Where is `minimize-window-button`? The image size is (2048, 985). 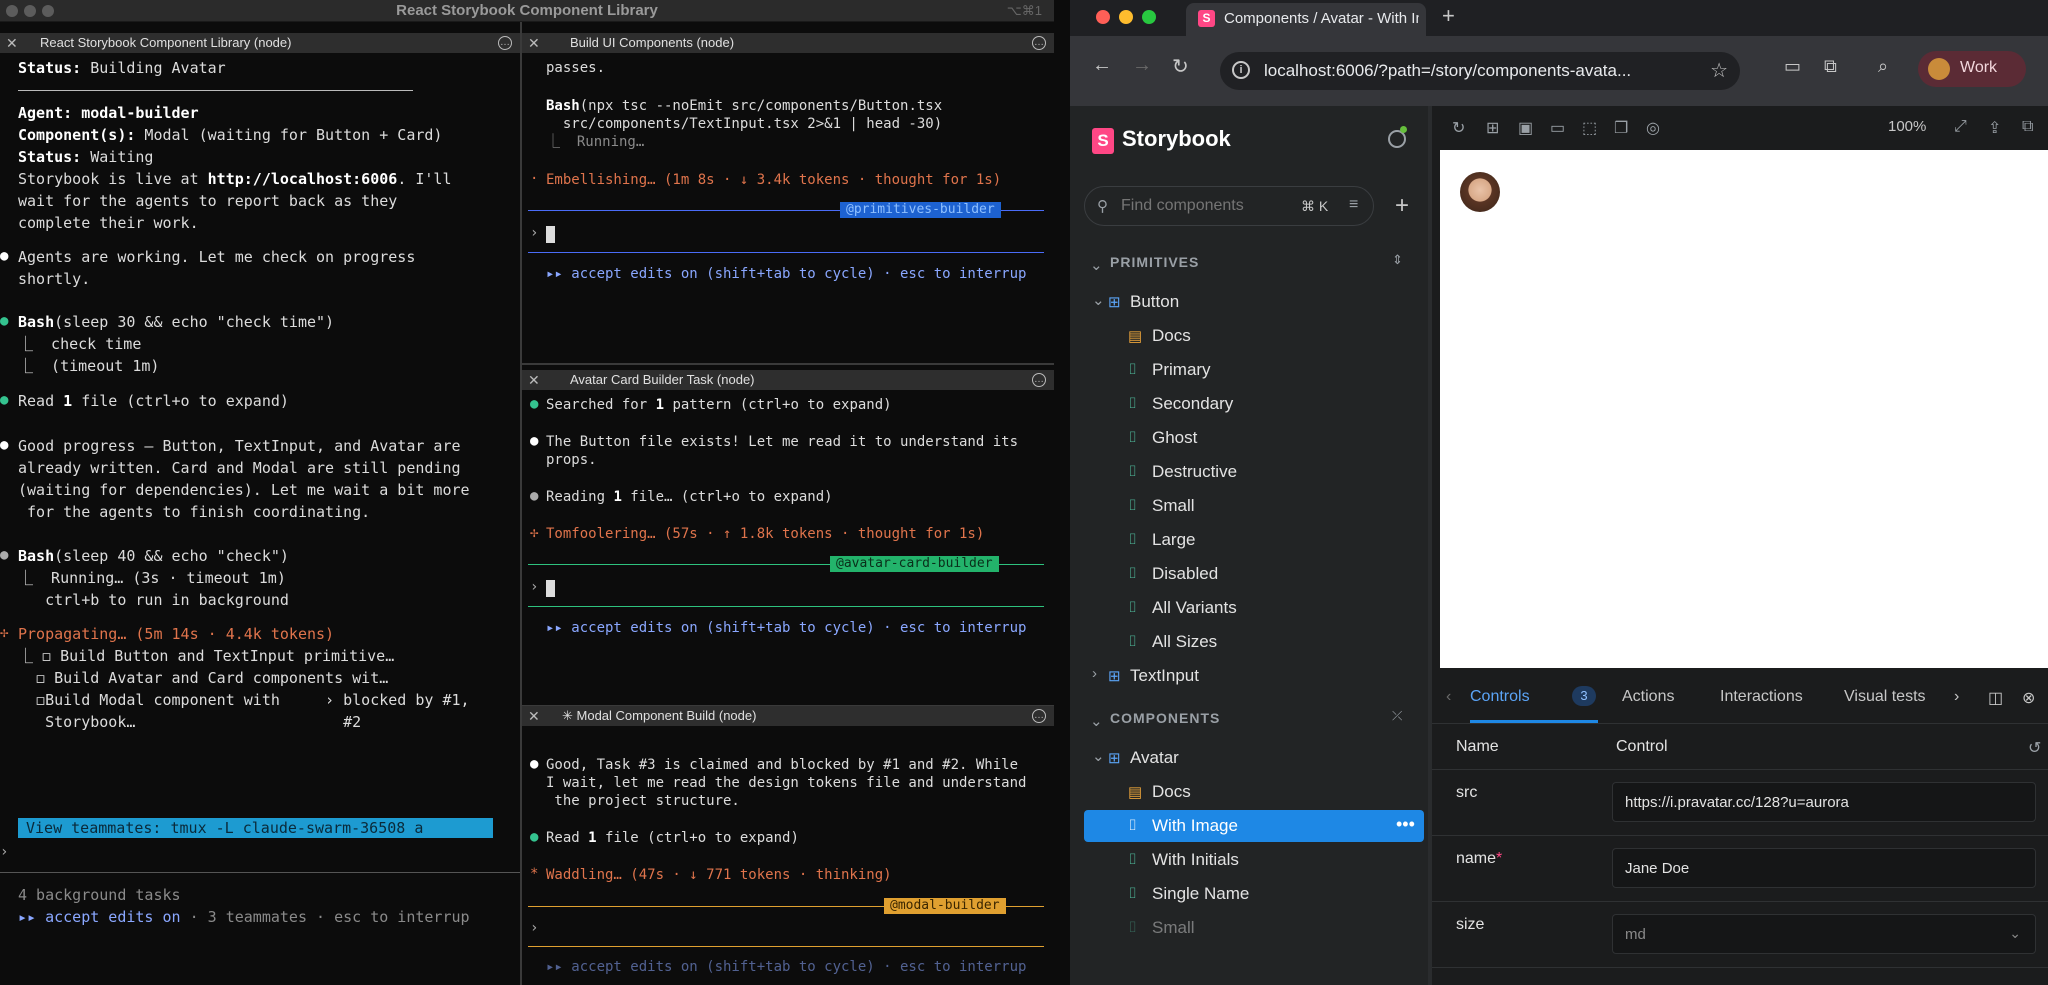
minimize-window-button is located at coordinates (1126, 17).